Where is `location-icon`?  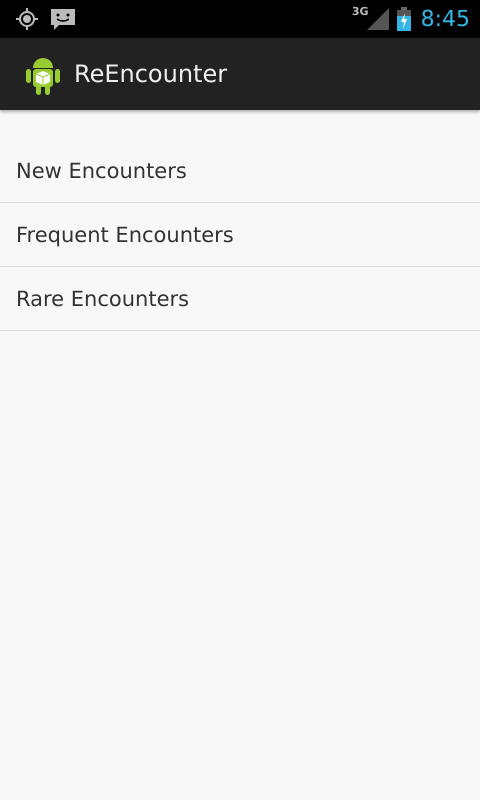 location-icon is located at coordinates (27, 19).